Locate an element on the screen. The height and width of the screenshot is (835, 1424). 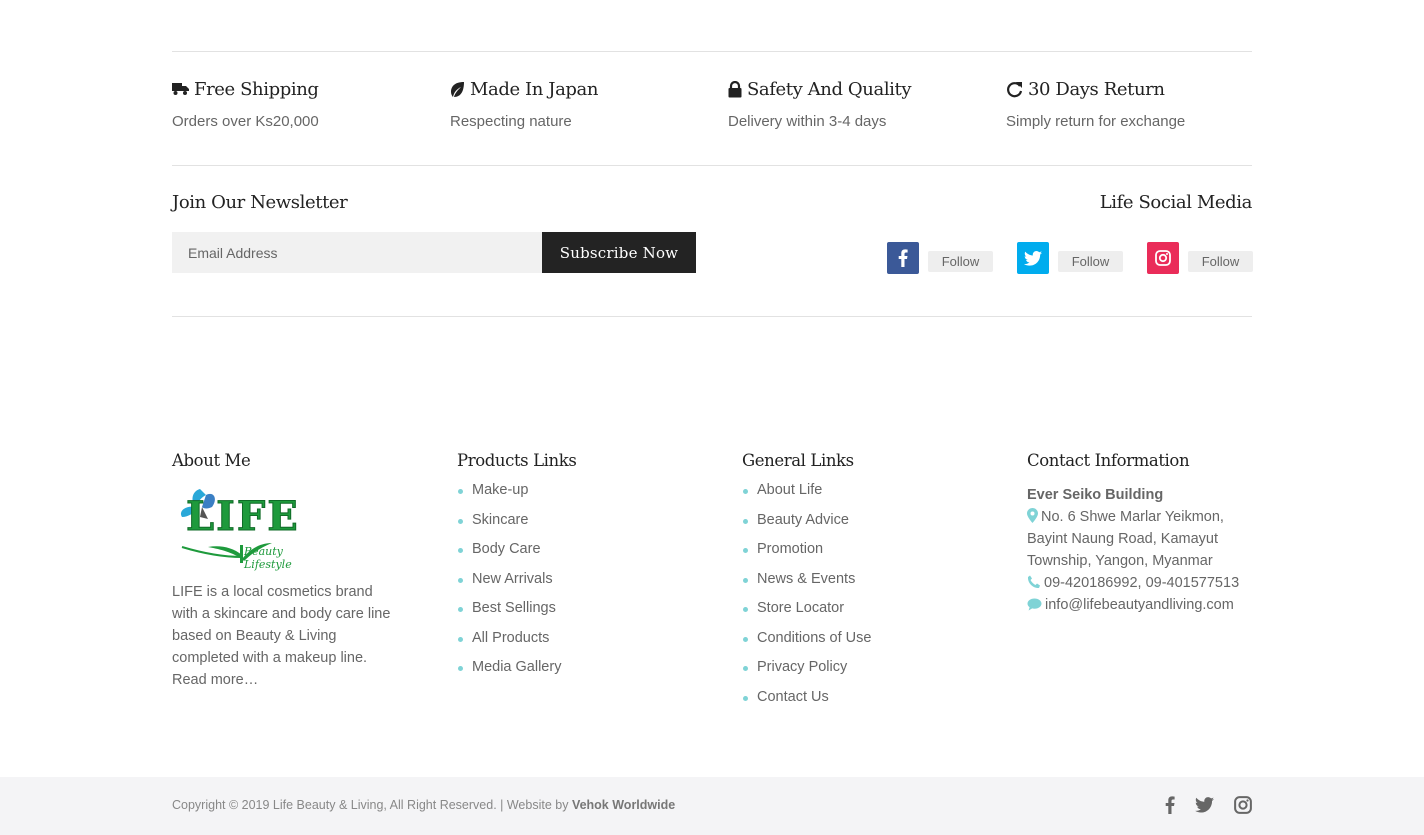
list-item: Media Gallery is located at coordinates (572, 674).